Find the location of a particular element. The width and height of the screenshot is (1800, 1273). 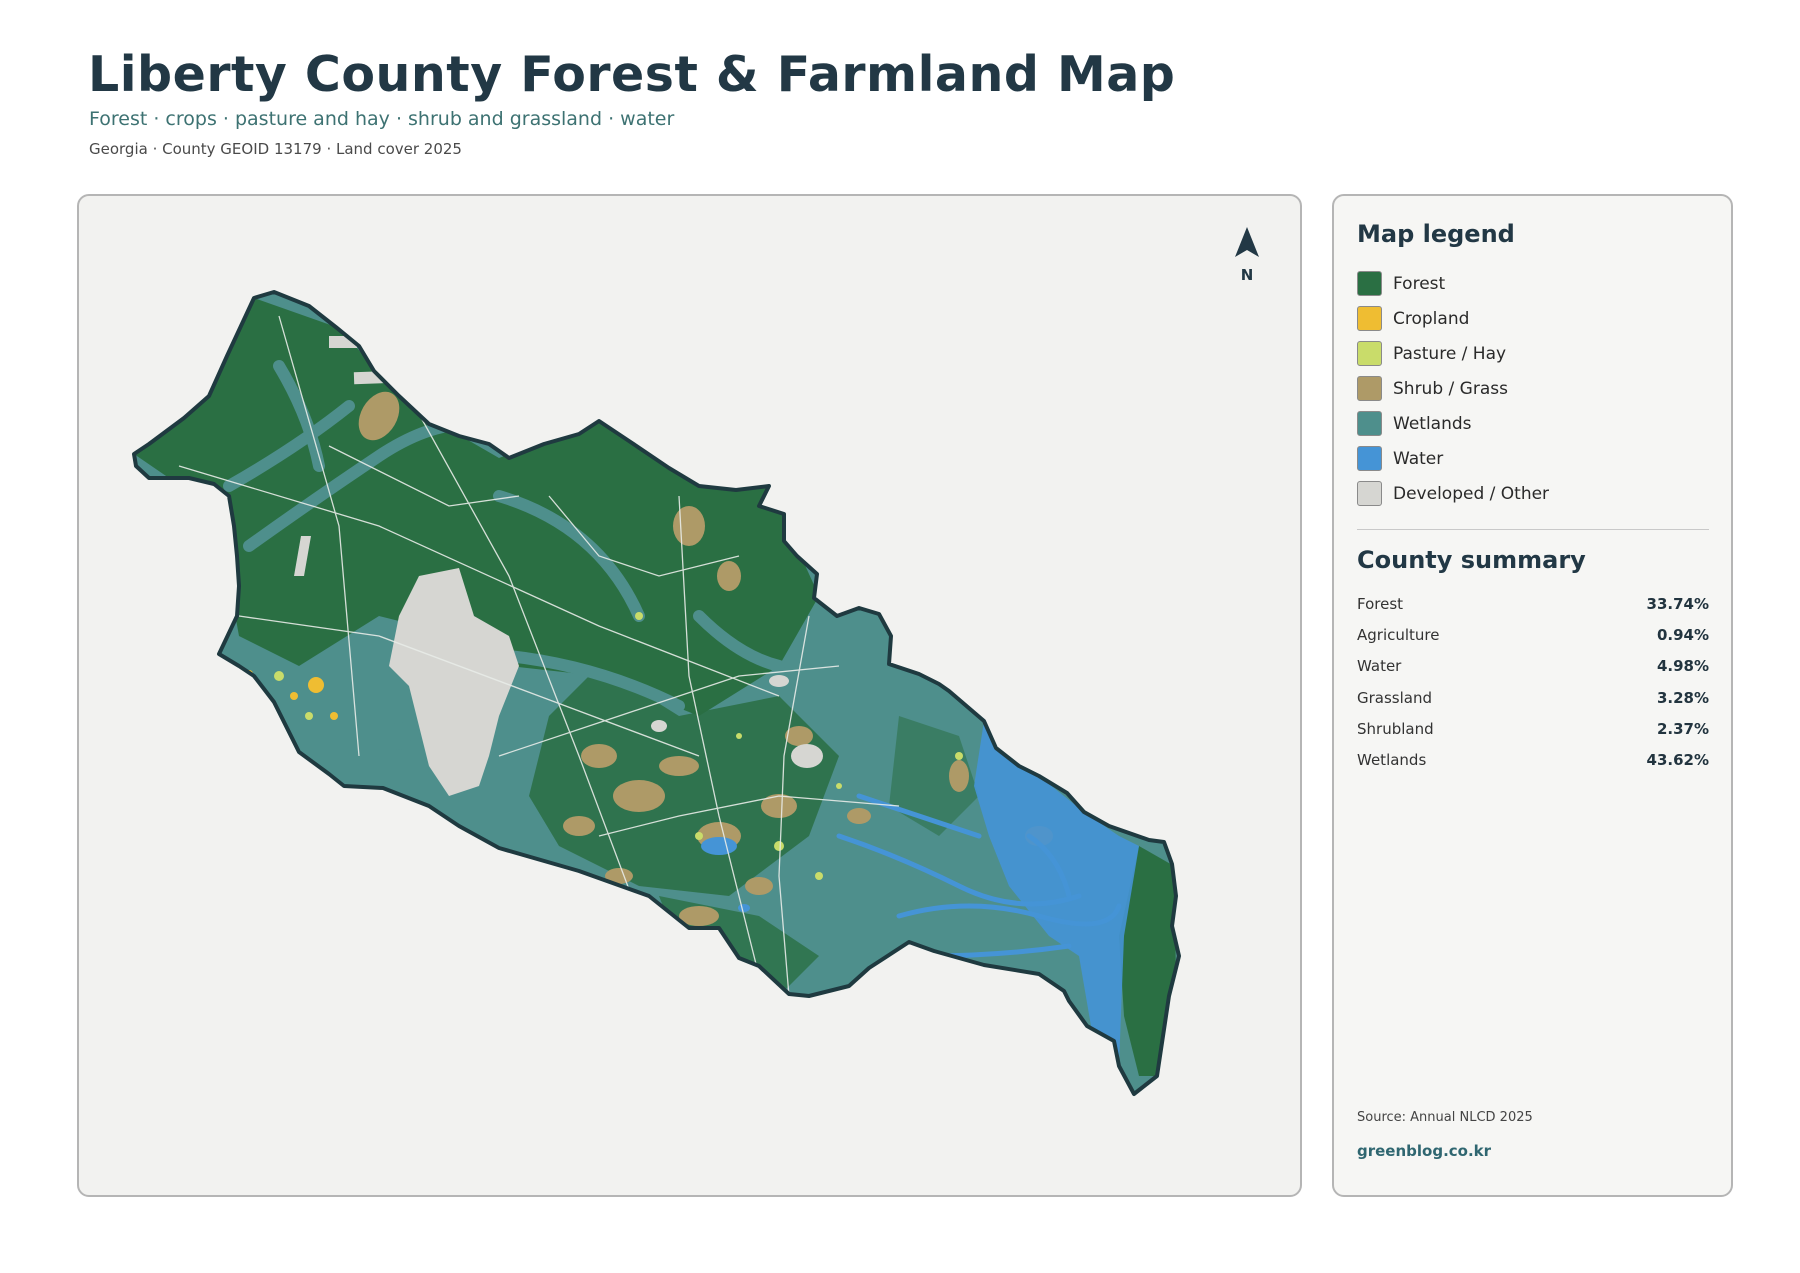

summary-value: 0.94% is located at coordinates (1682, 634).